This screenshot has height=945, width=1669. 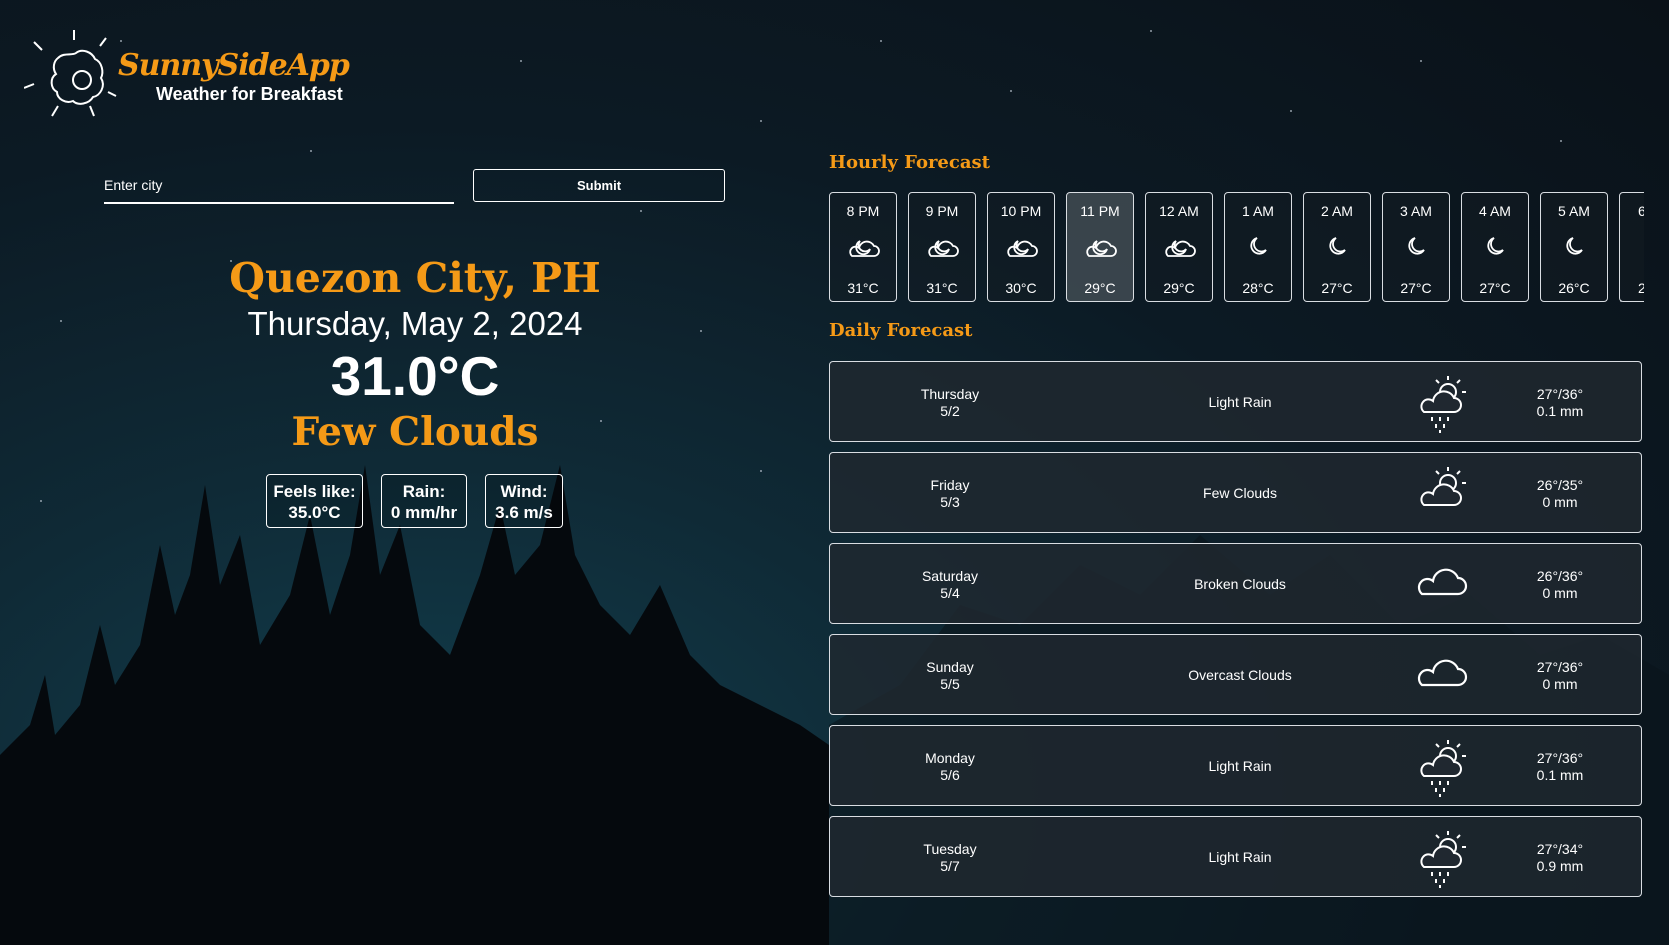 What do you see at coordinates (1021, 247) in the screenshot?
I see `hourly-card: 10 PM 30°C` at bounding box center [1021, 247].